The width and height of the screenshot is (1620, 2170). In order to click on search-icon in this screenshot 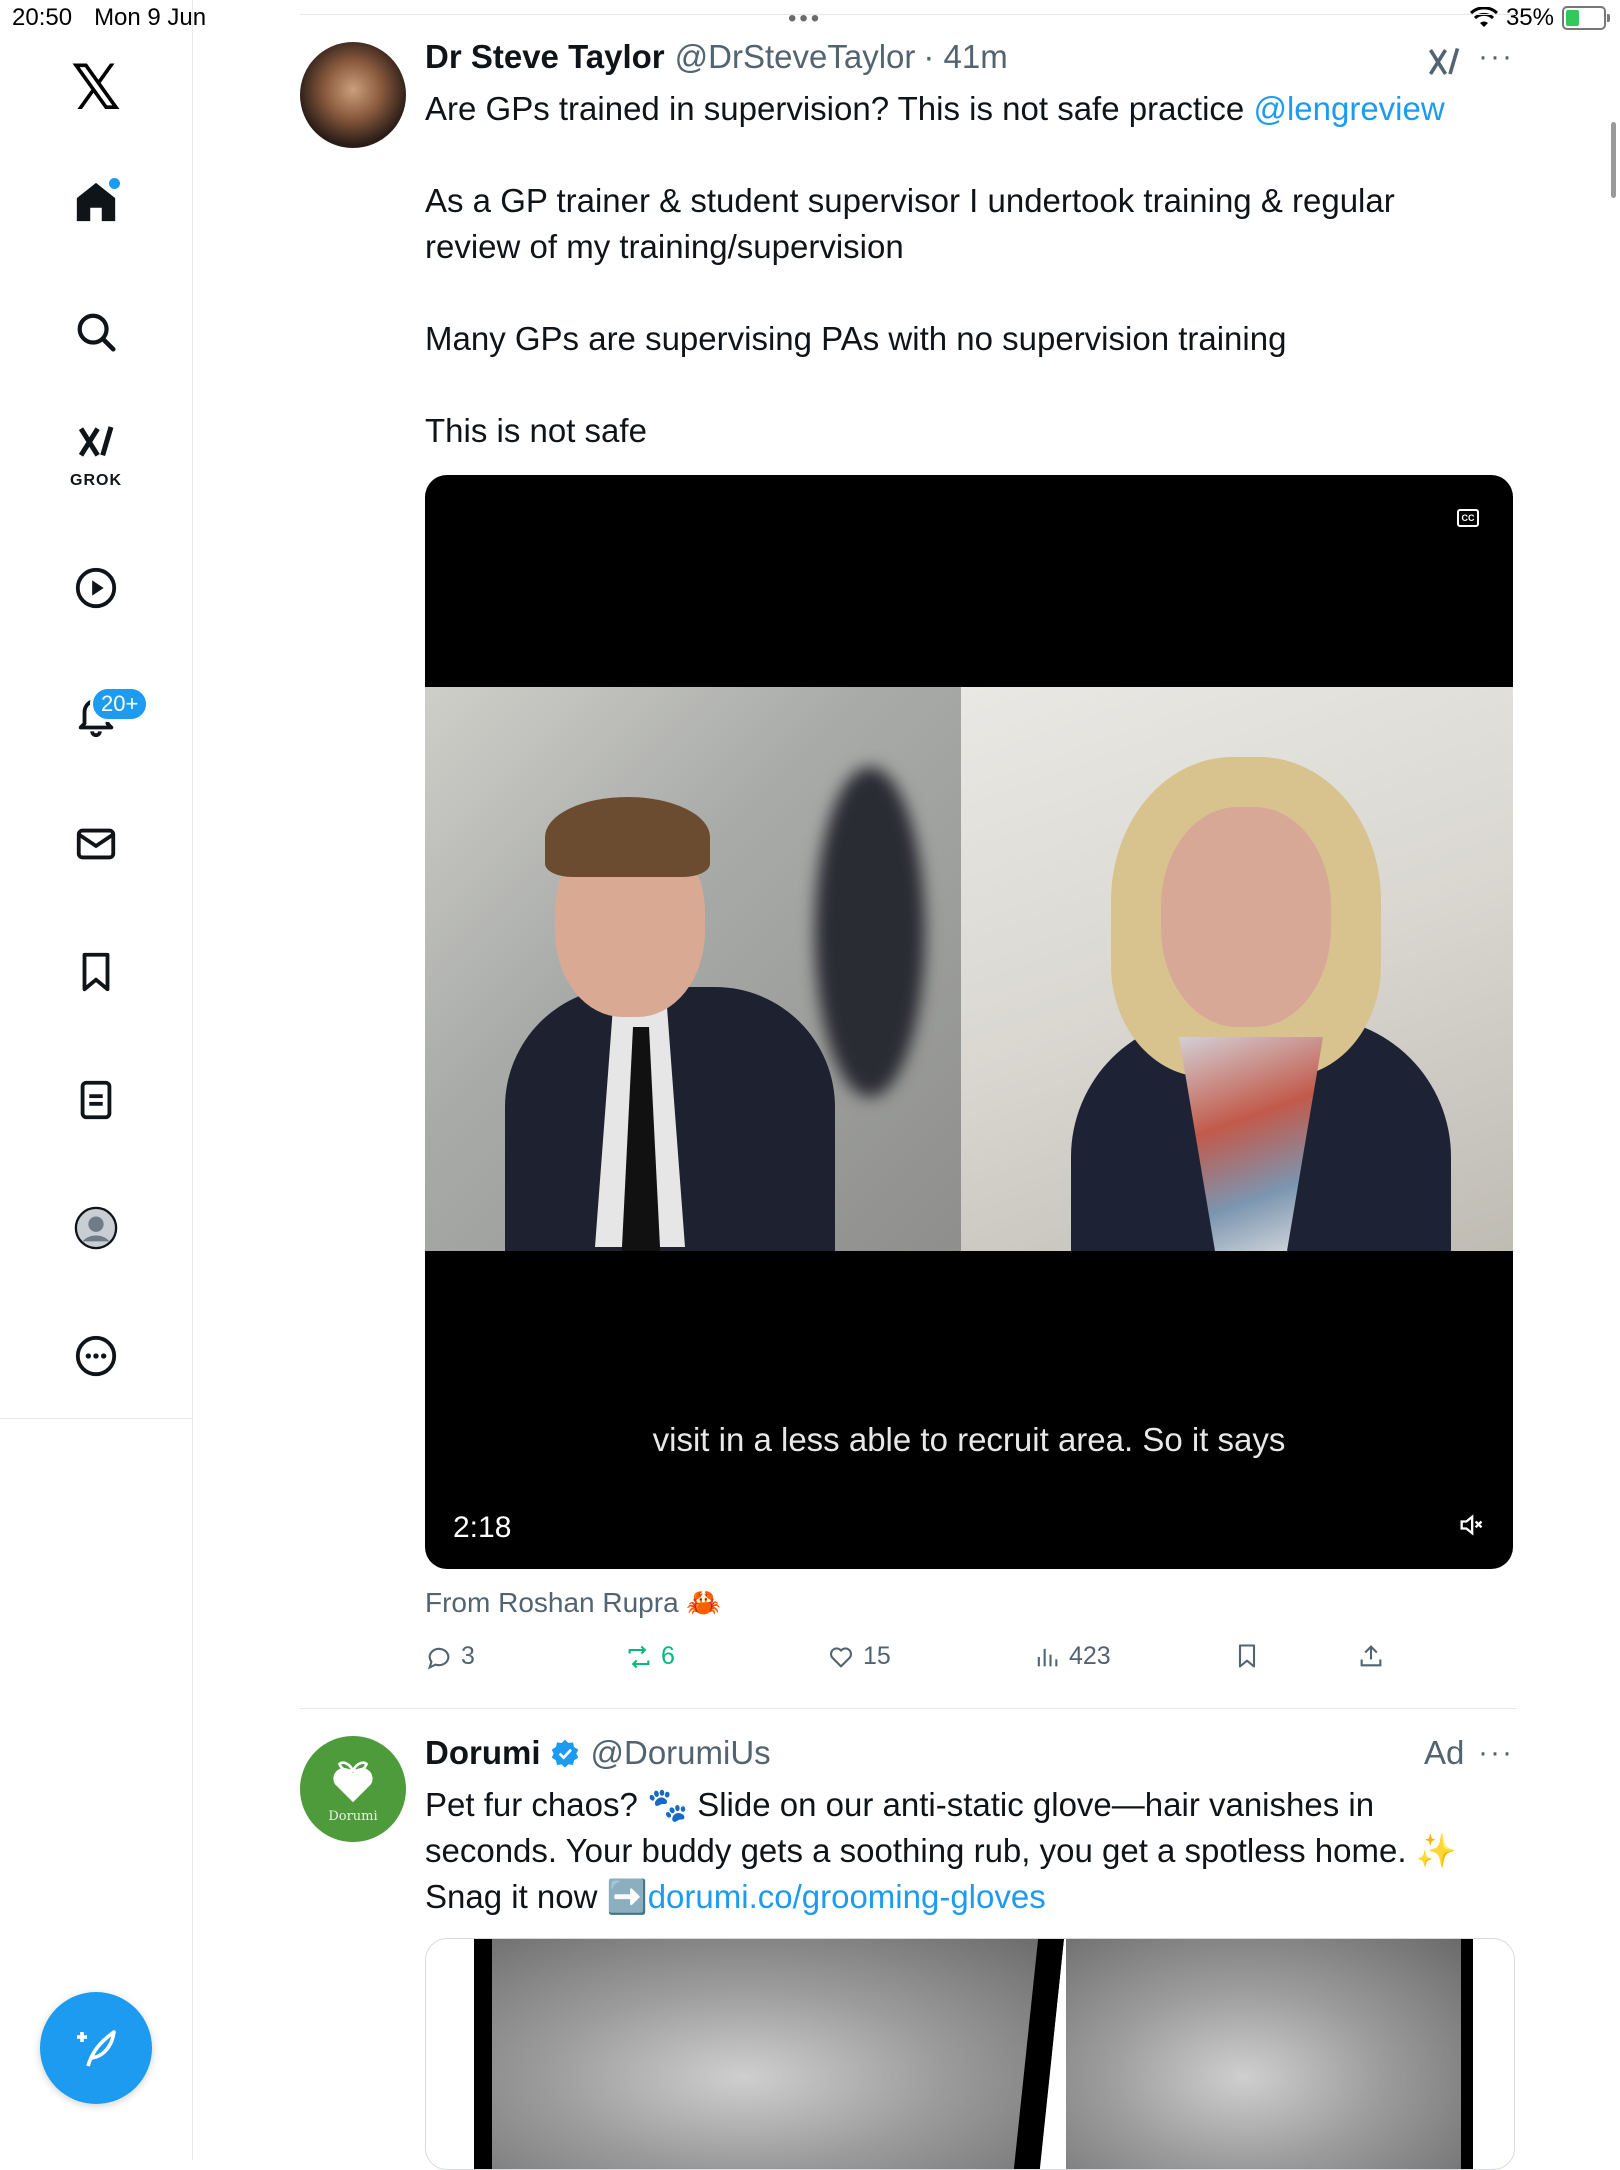, I will do `click(96, 332)`.